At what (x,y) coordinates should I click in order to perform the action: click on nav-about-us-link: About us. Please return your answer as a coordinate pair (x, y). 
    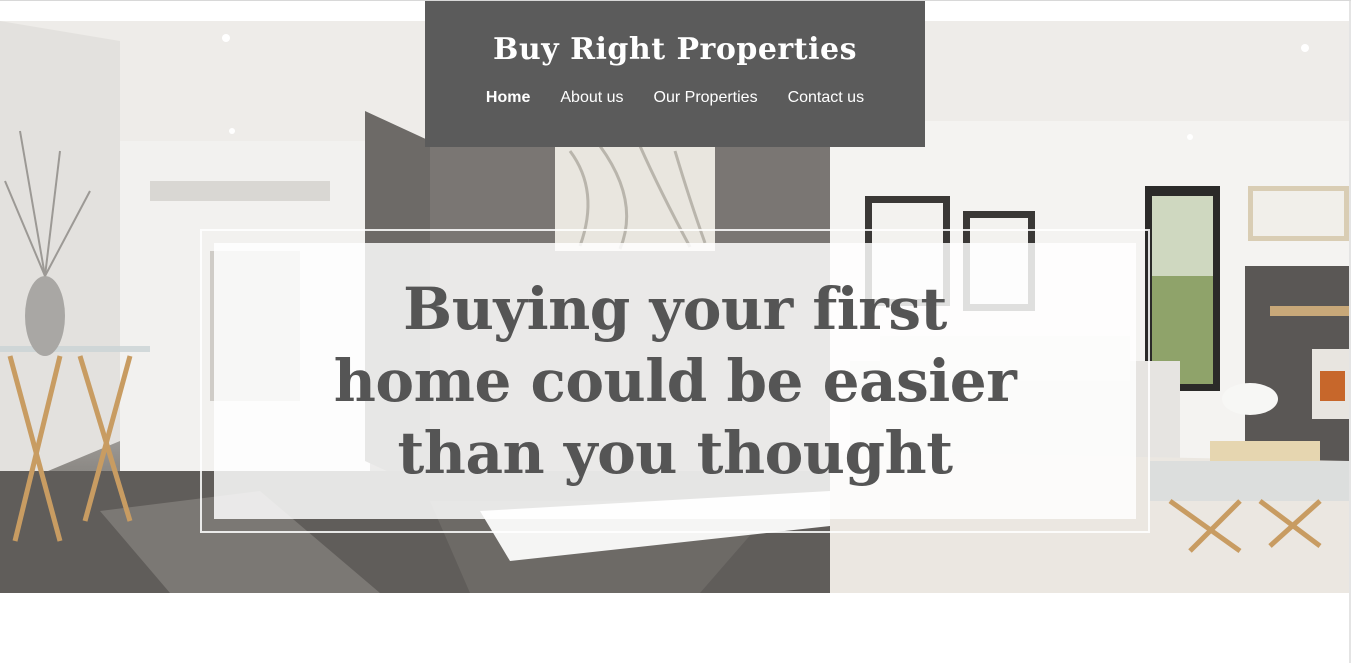
    Looking at the image, I should click on (591, 98).